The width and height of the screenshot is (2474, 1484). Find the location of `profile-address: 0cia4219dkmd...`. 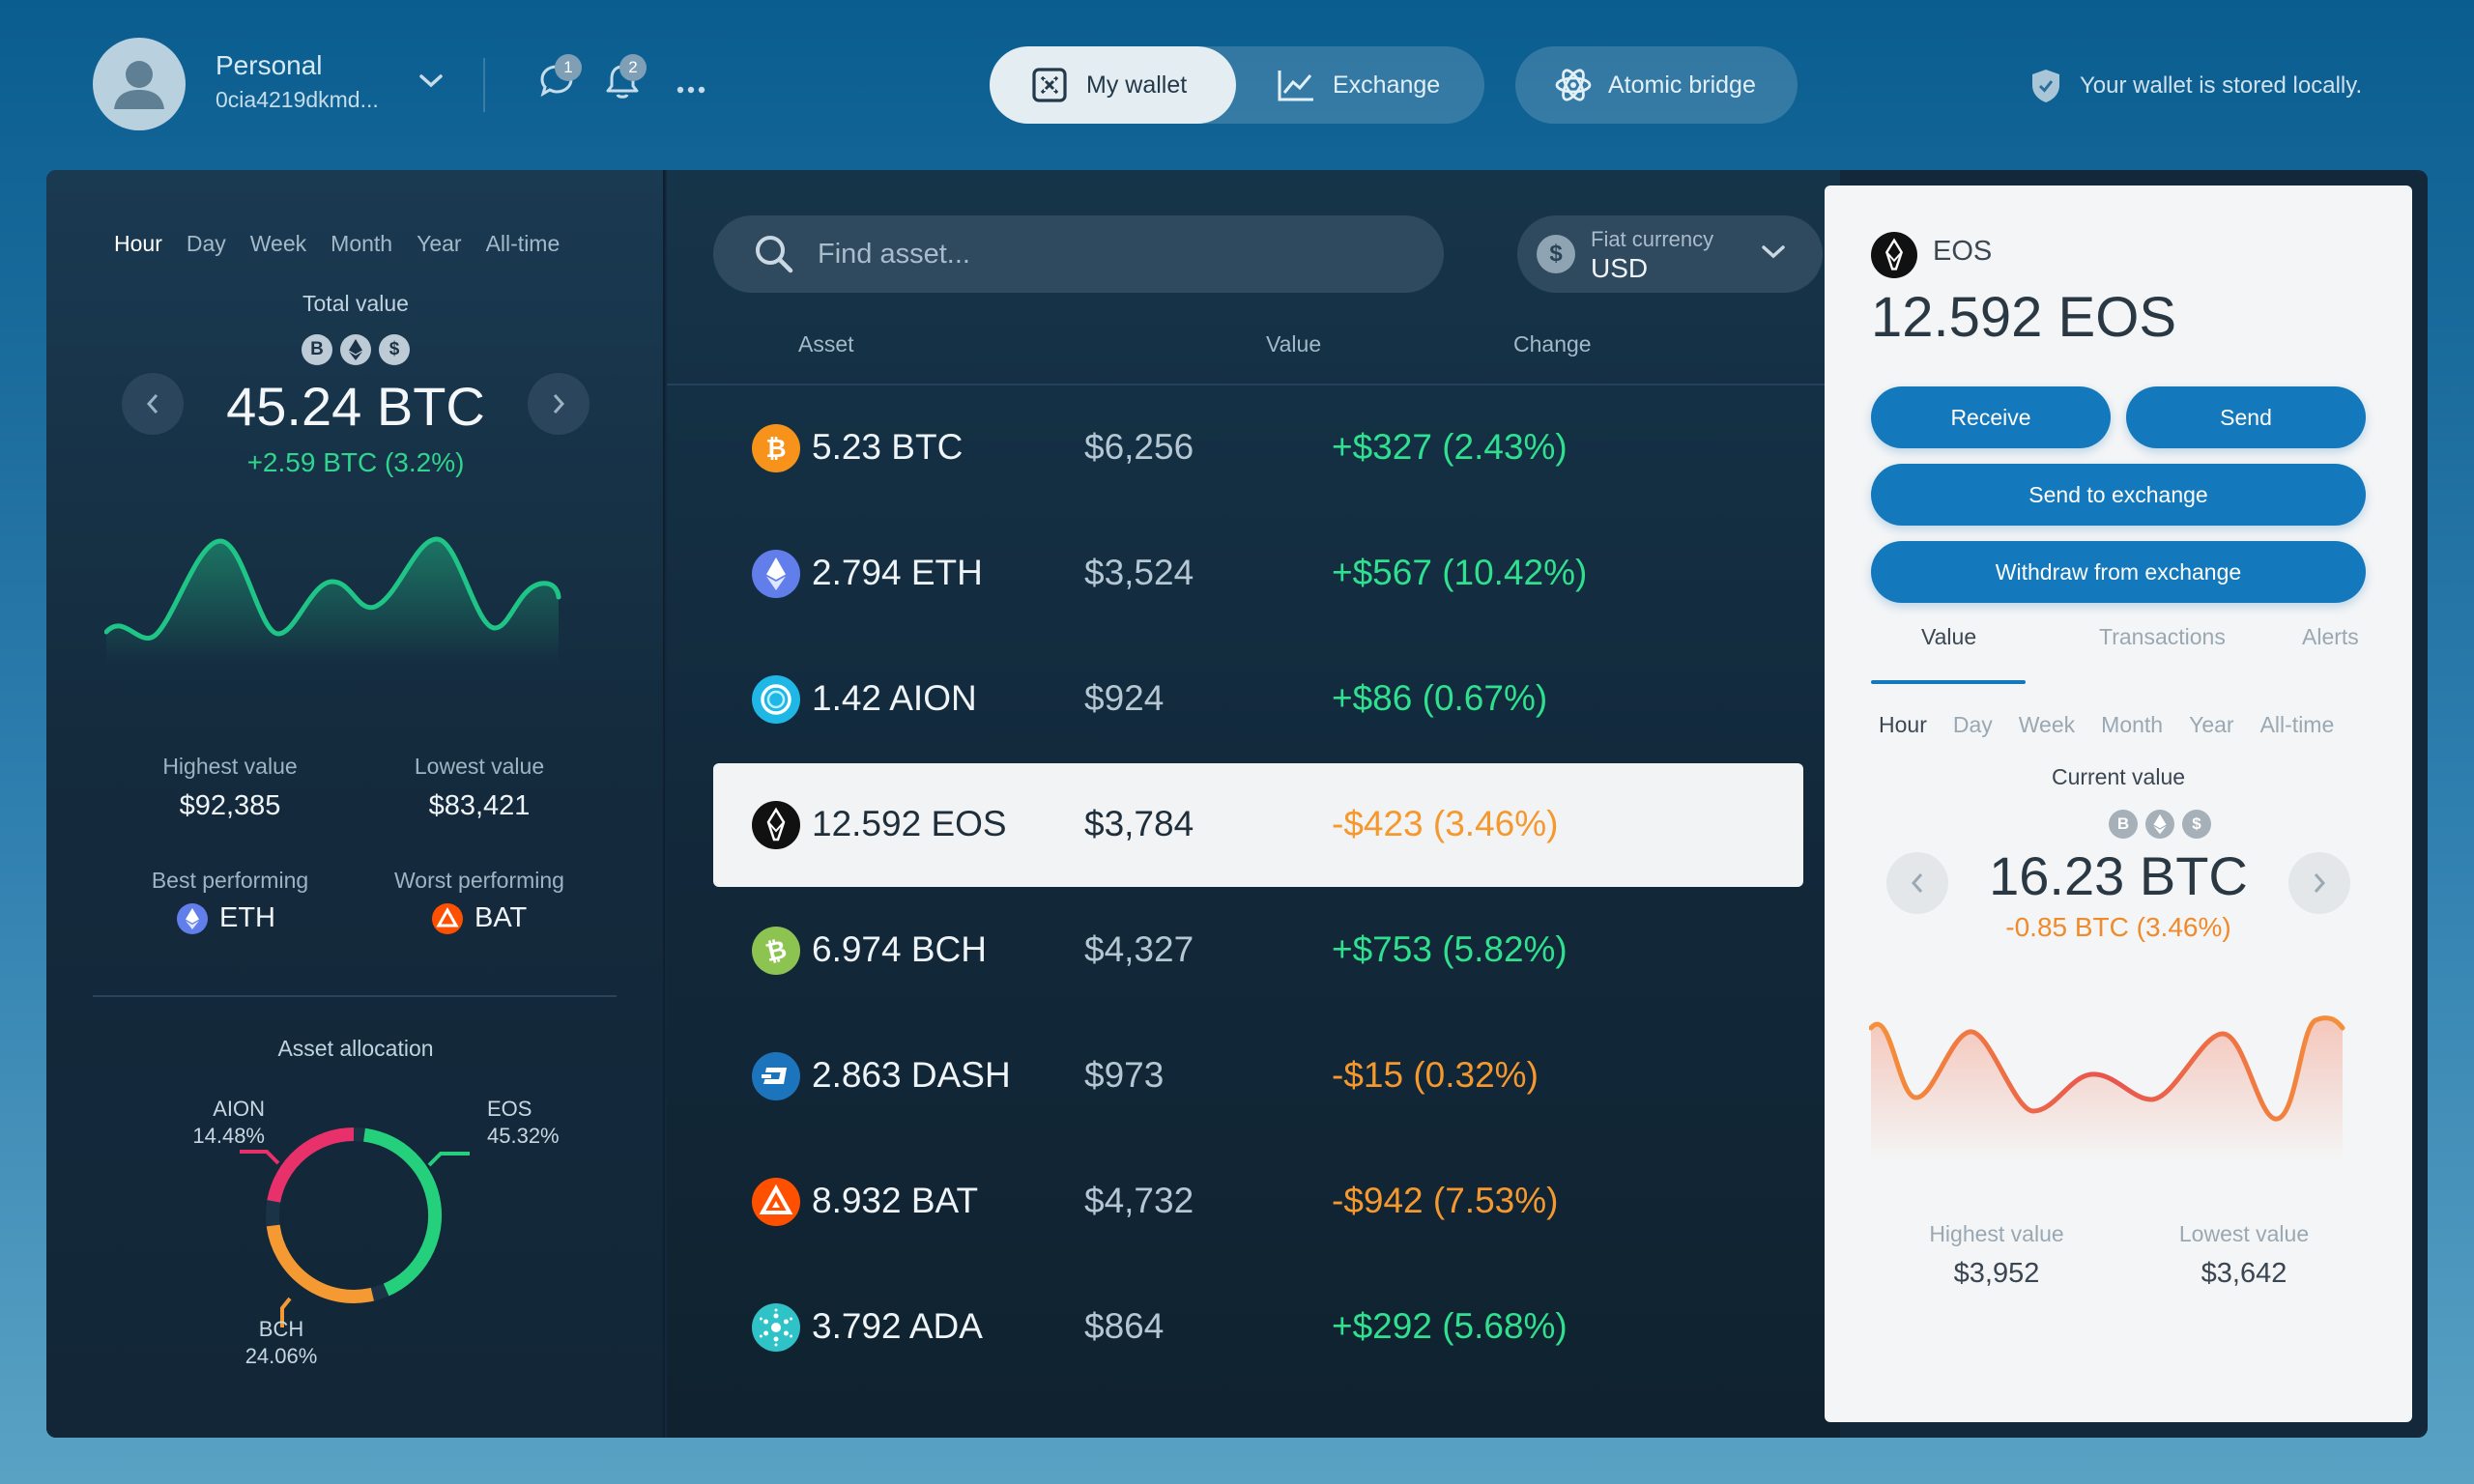

profile-address: 0cia4219dkmd... is located at coordinates (298, 100).